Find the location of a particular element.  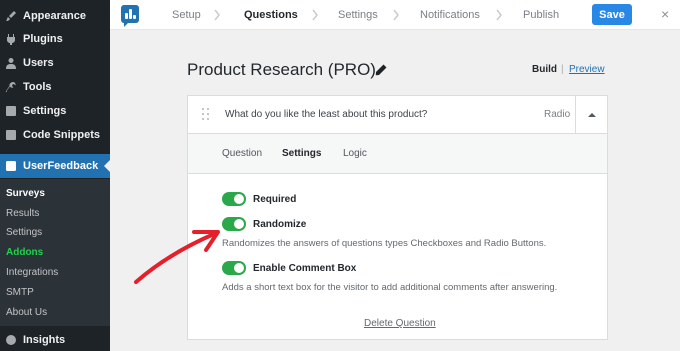

sidebar-item-label: Plugins is located at coordinates (43, 39).